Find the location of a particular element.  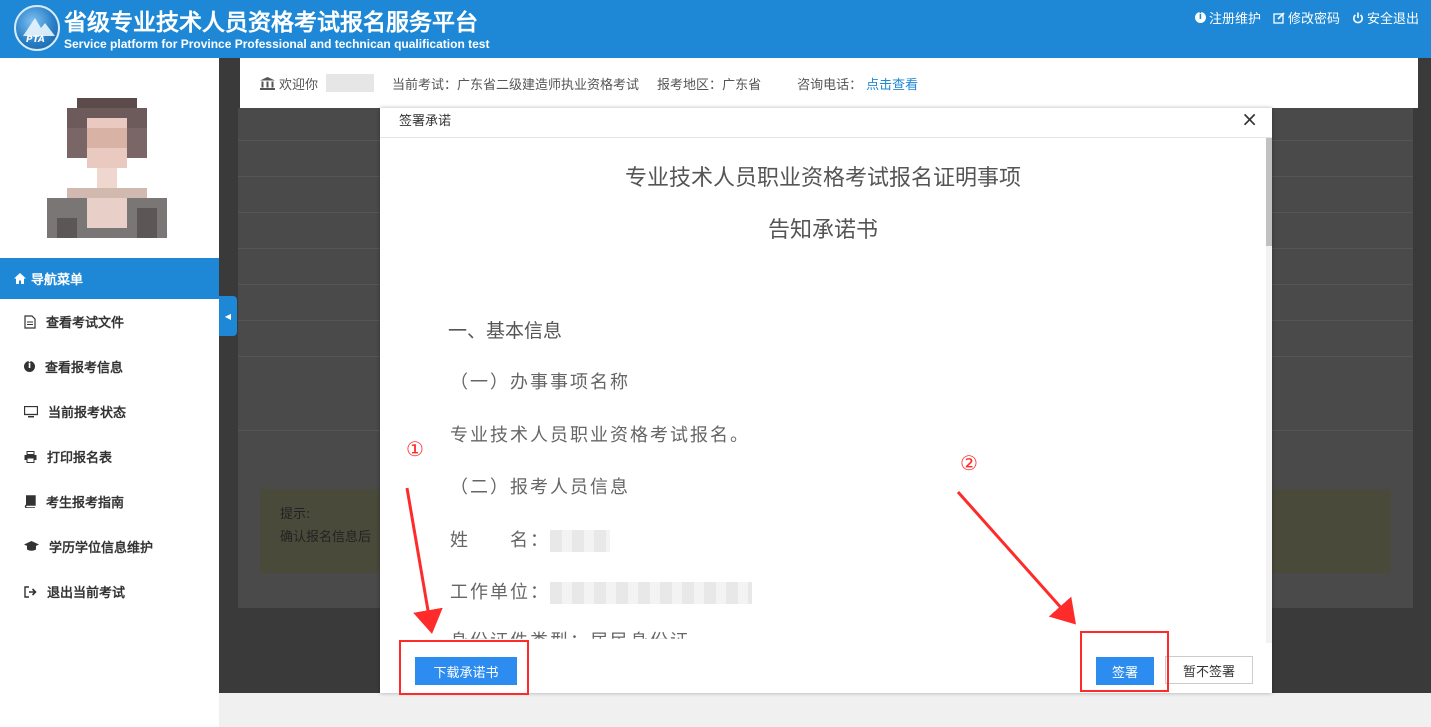

site-title: 省级专业技术人员资格考试报名服务平台 is located at coordinates (271, 23).